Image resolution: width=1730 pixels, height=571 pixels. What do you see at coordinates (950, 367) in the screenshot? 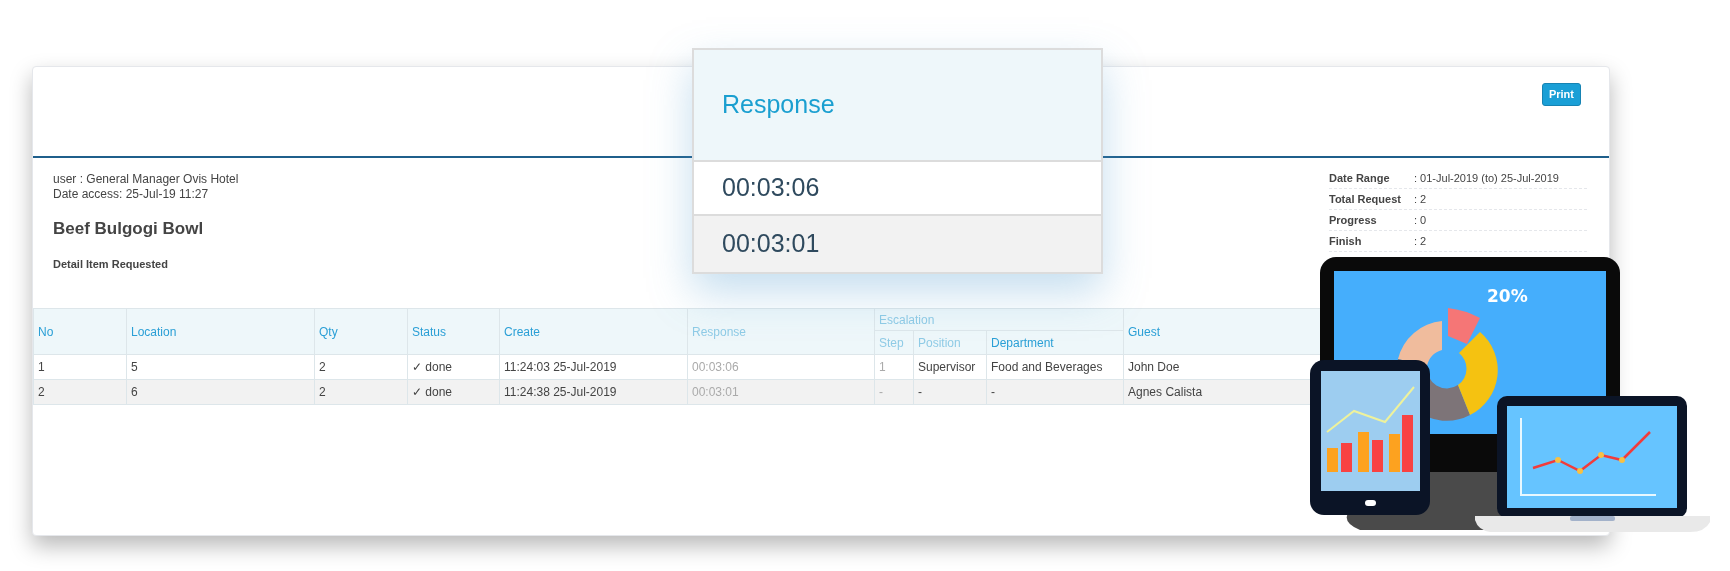
I see `table-cell: Supervisor` at bounding box center [950, 367].